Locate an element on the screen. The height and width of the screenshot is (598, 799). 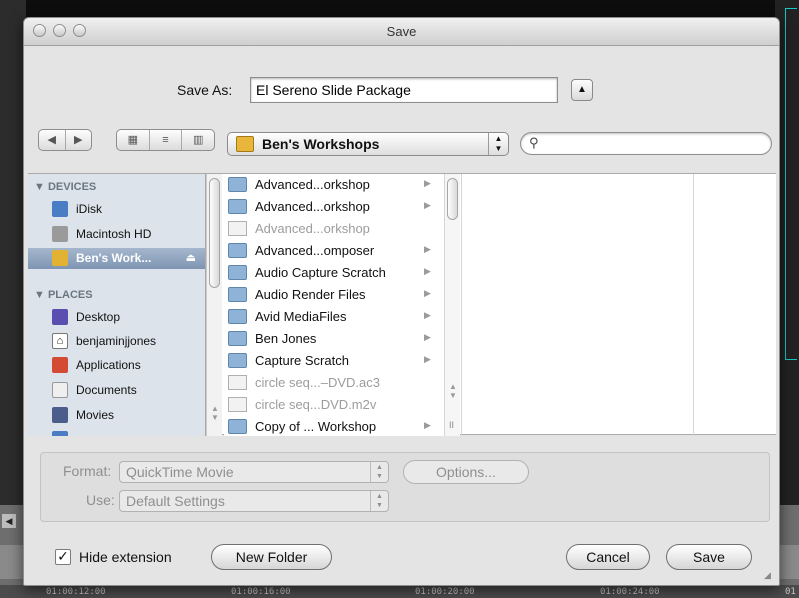
file-column-scrollbar: ▲ ▼ II is located at coordinates (452, 305).